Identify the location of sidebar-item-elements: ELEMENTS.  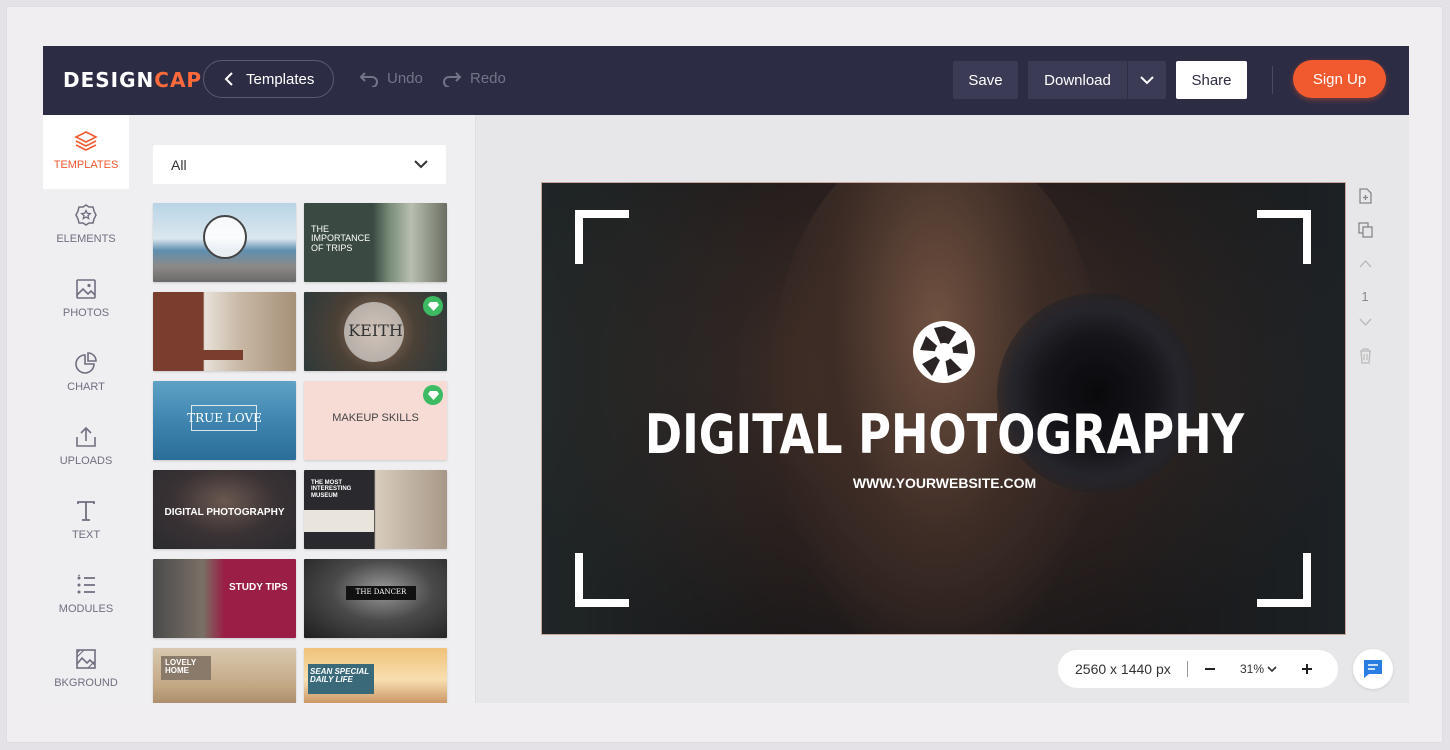
(86, 226).